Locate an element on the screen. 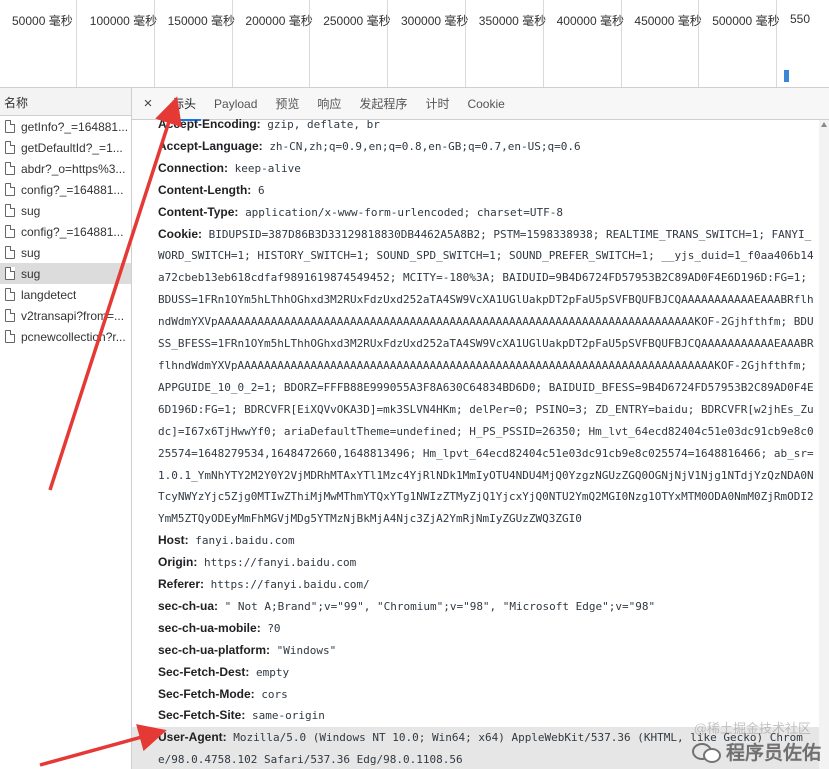 This screenshot has height=769, width=829. header-name: Origin: is located at coordinates (178, 562).